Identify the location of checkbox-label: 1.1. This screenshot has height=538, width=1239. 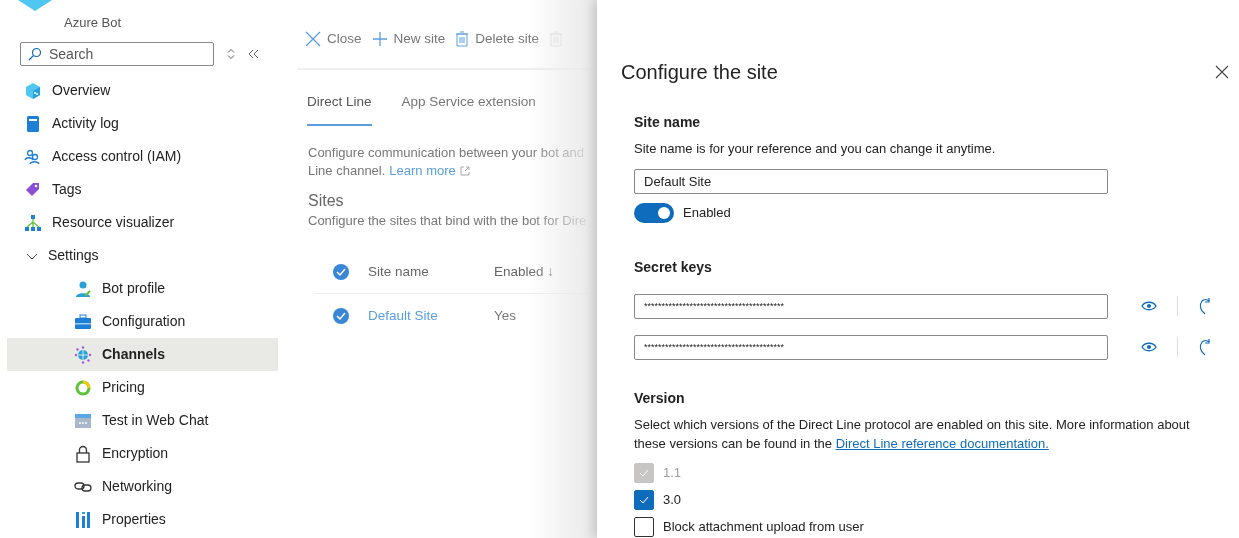
(672, 472).